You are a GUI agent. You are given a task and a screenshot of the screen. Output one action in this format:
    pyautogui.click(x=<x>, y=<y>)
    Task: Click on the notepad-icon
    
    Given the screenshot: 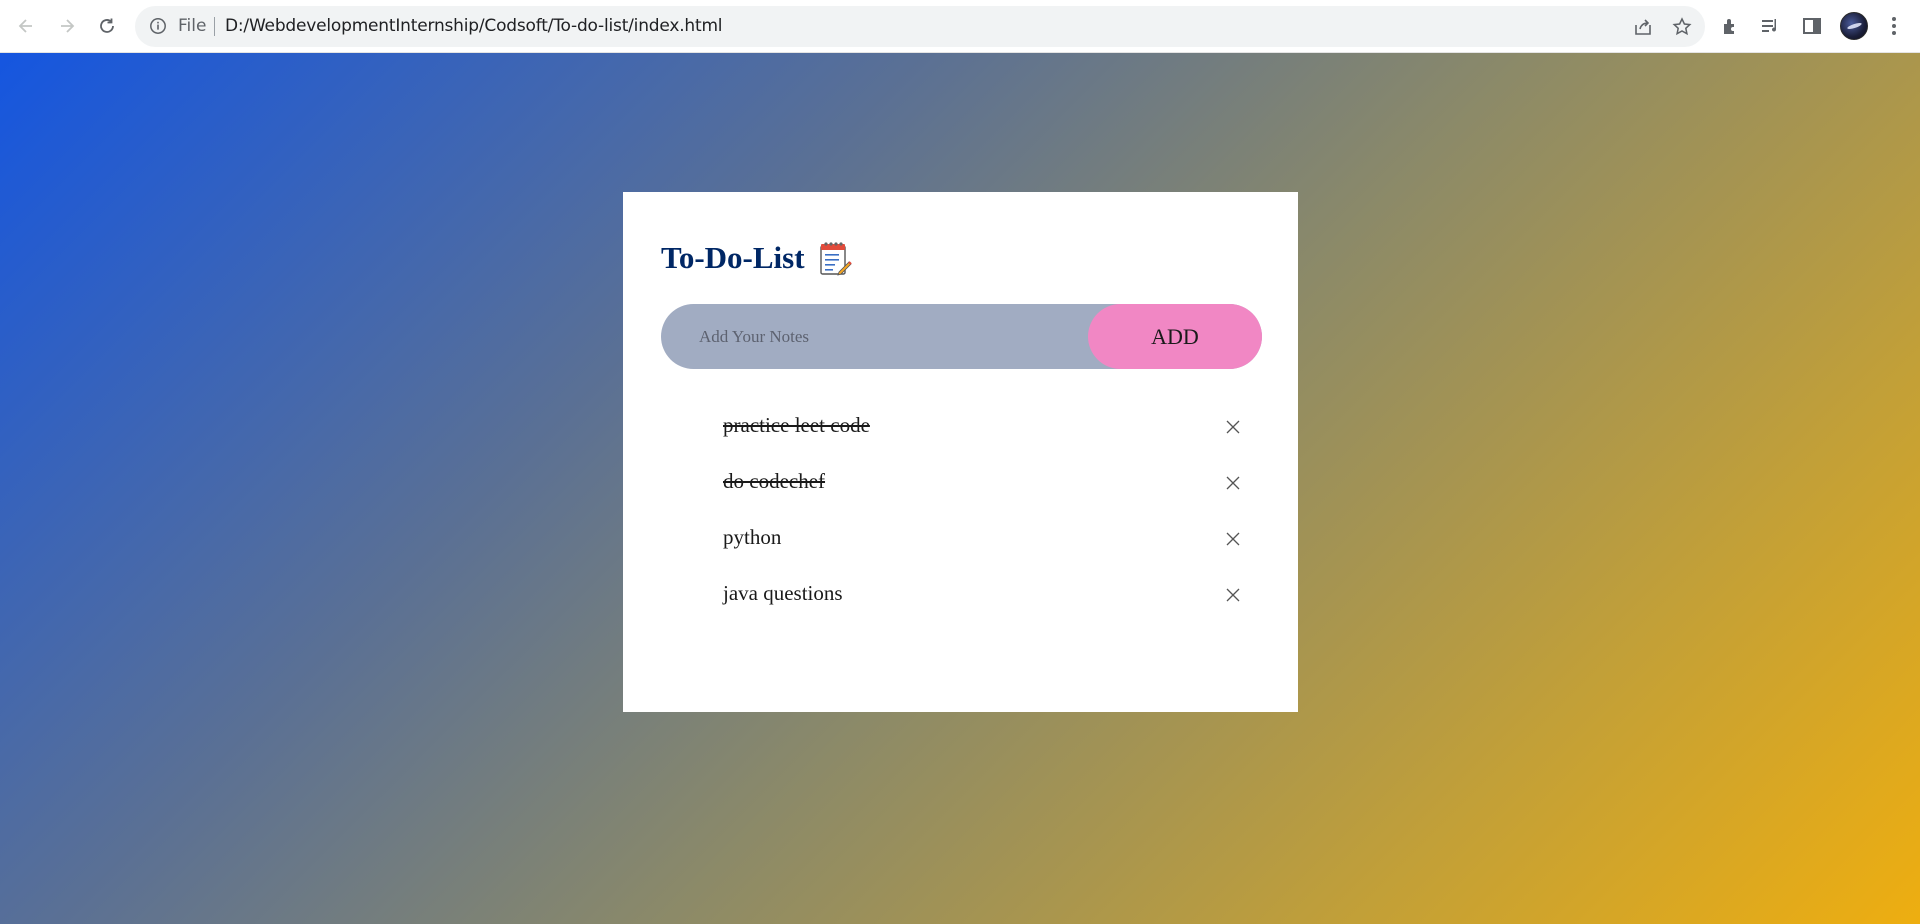 What is the action you would take?
    pyautogui.click(x=835, y=259)
    